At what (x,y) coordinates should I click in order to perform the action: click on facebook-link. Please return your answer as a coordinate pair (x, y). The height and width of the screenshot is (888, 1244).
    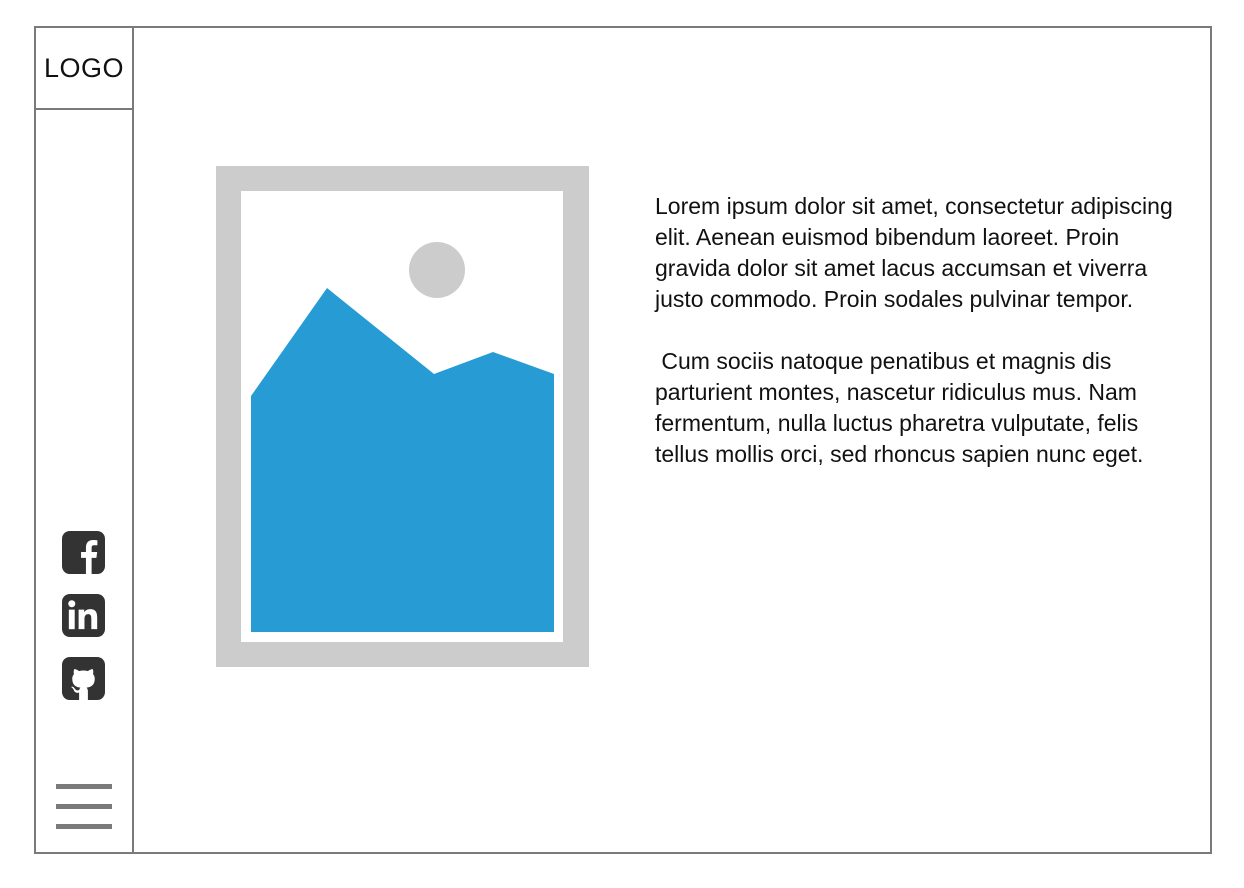
    Looking at the image, I should click on (83, 552).